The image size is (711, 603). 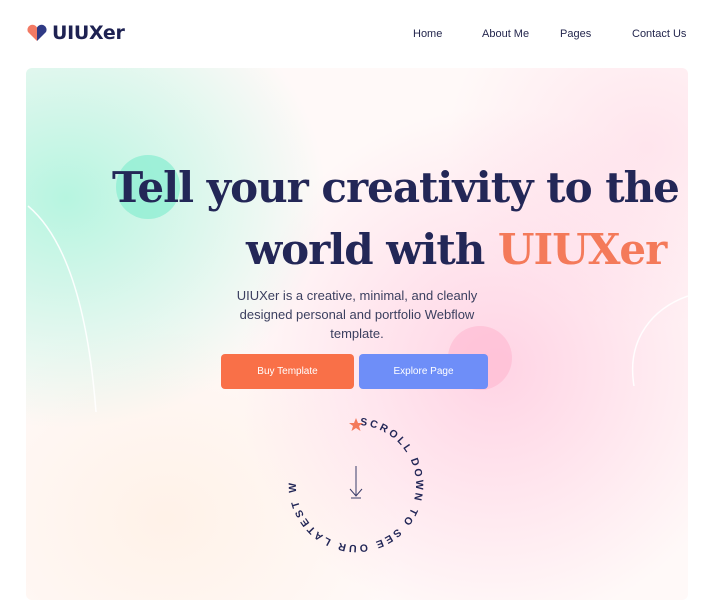 I want to click on scroll-circle-text: SCROLL DOWN TO SEE OUR LATEST WORK, so click(x=351, y=482).